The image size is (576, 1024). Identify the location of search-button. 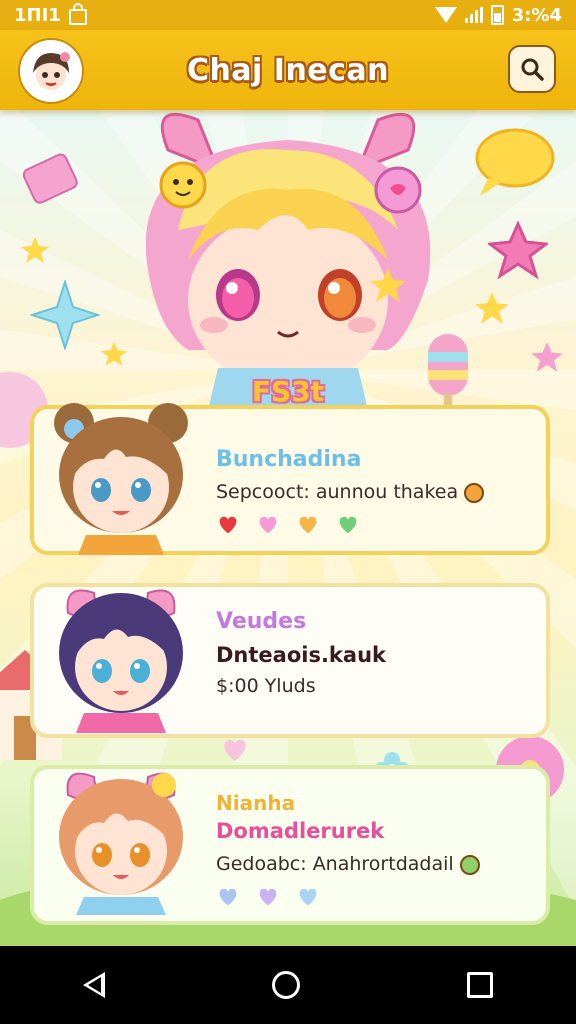
(532, 69).